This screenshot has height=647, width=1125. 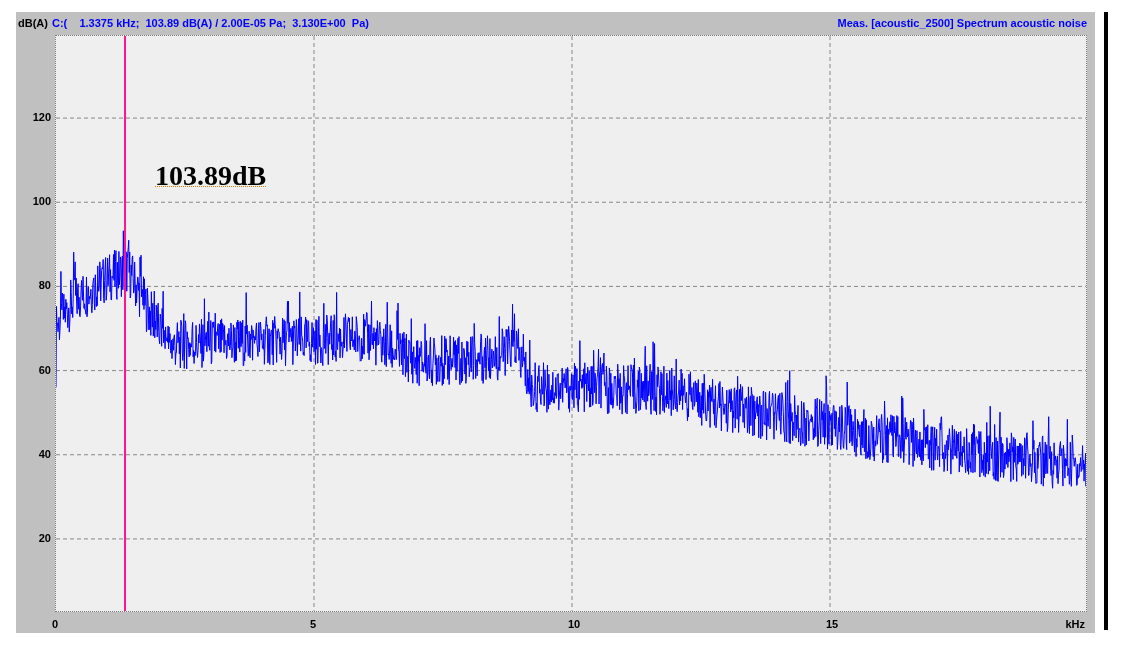 I want to click on y-tick-label: 100, so click(x=41, y=201).